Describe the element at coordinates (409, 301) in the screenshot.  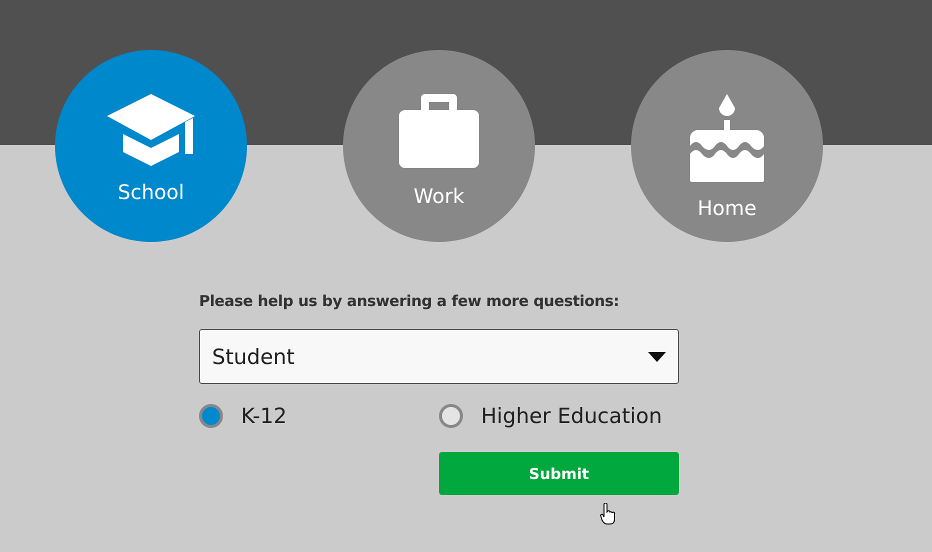
I see `prompt-text: Please help us by answering a few more questions:` at that location.